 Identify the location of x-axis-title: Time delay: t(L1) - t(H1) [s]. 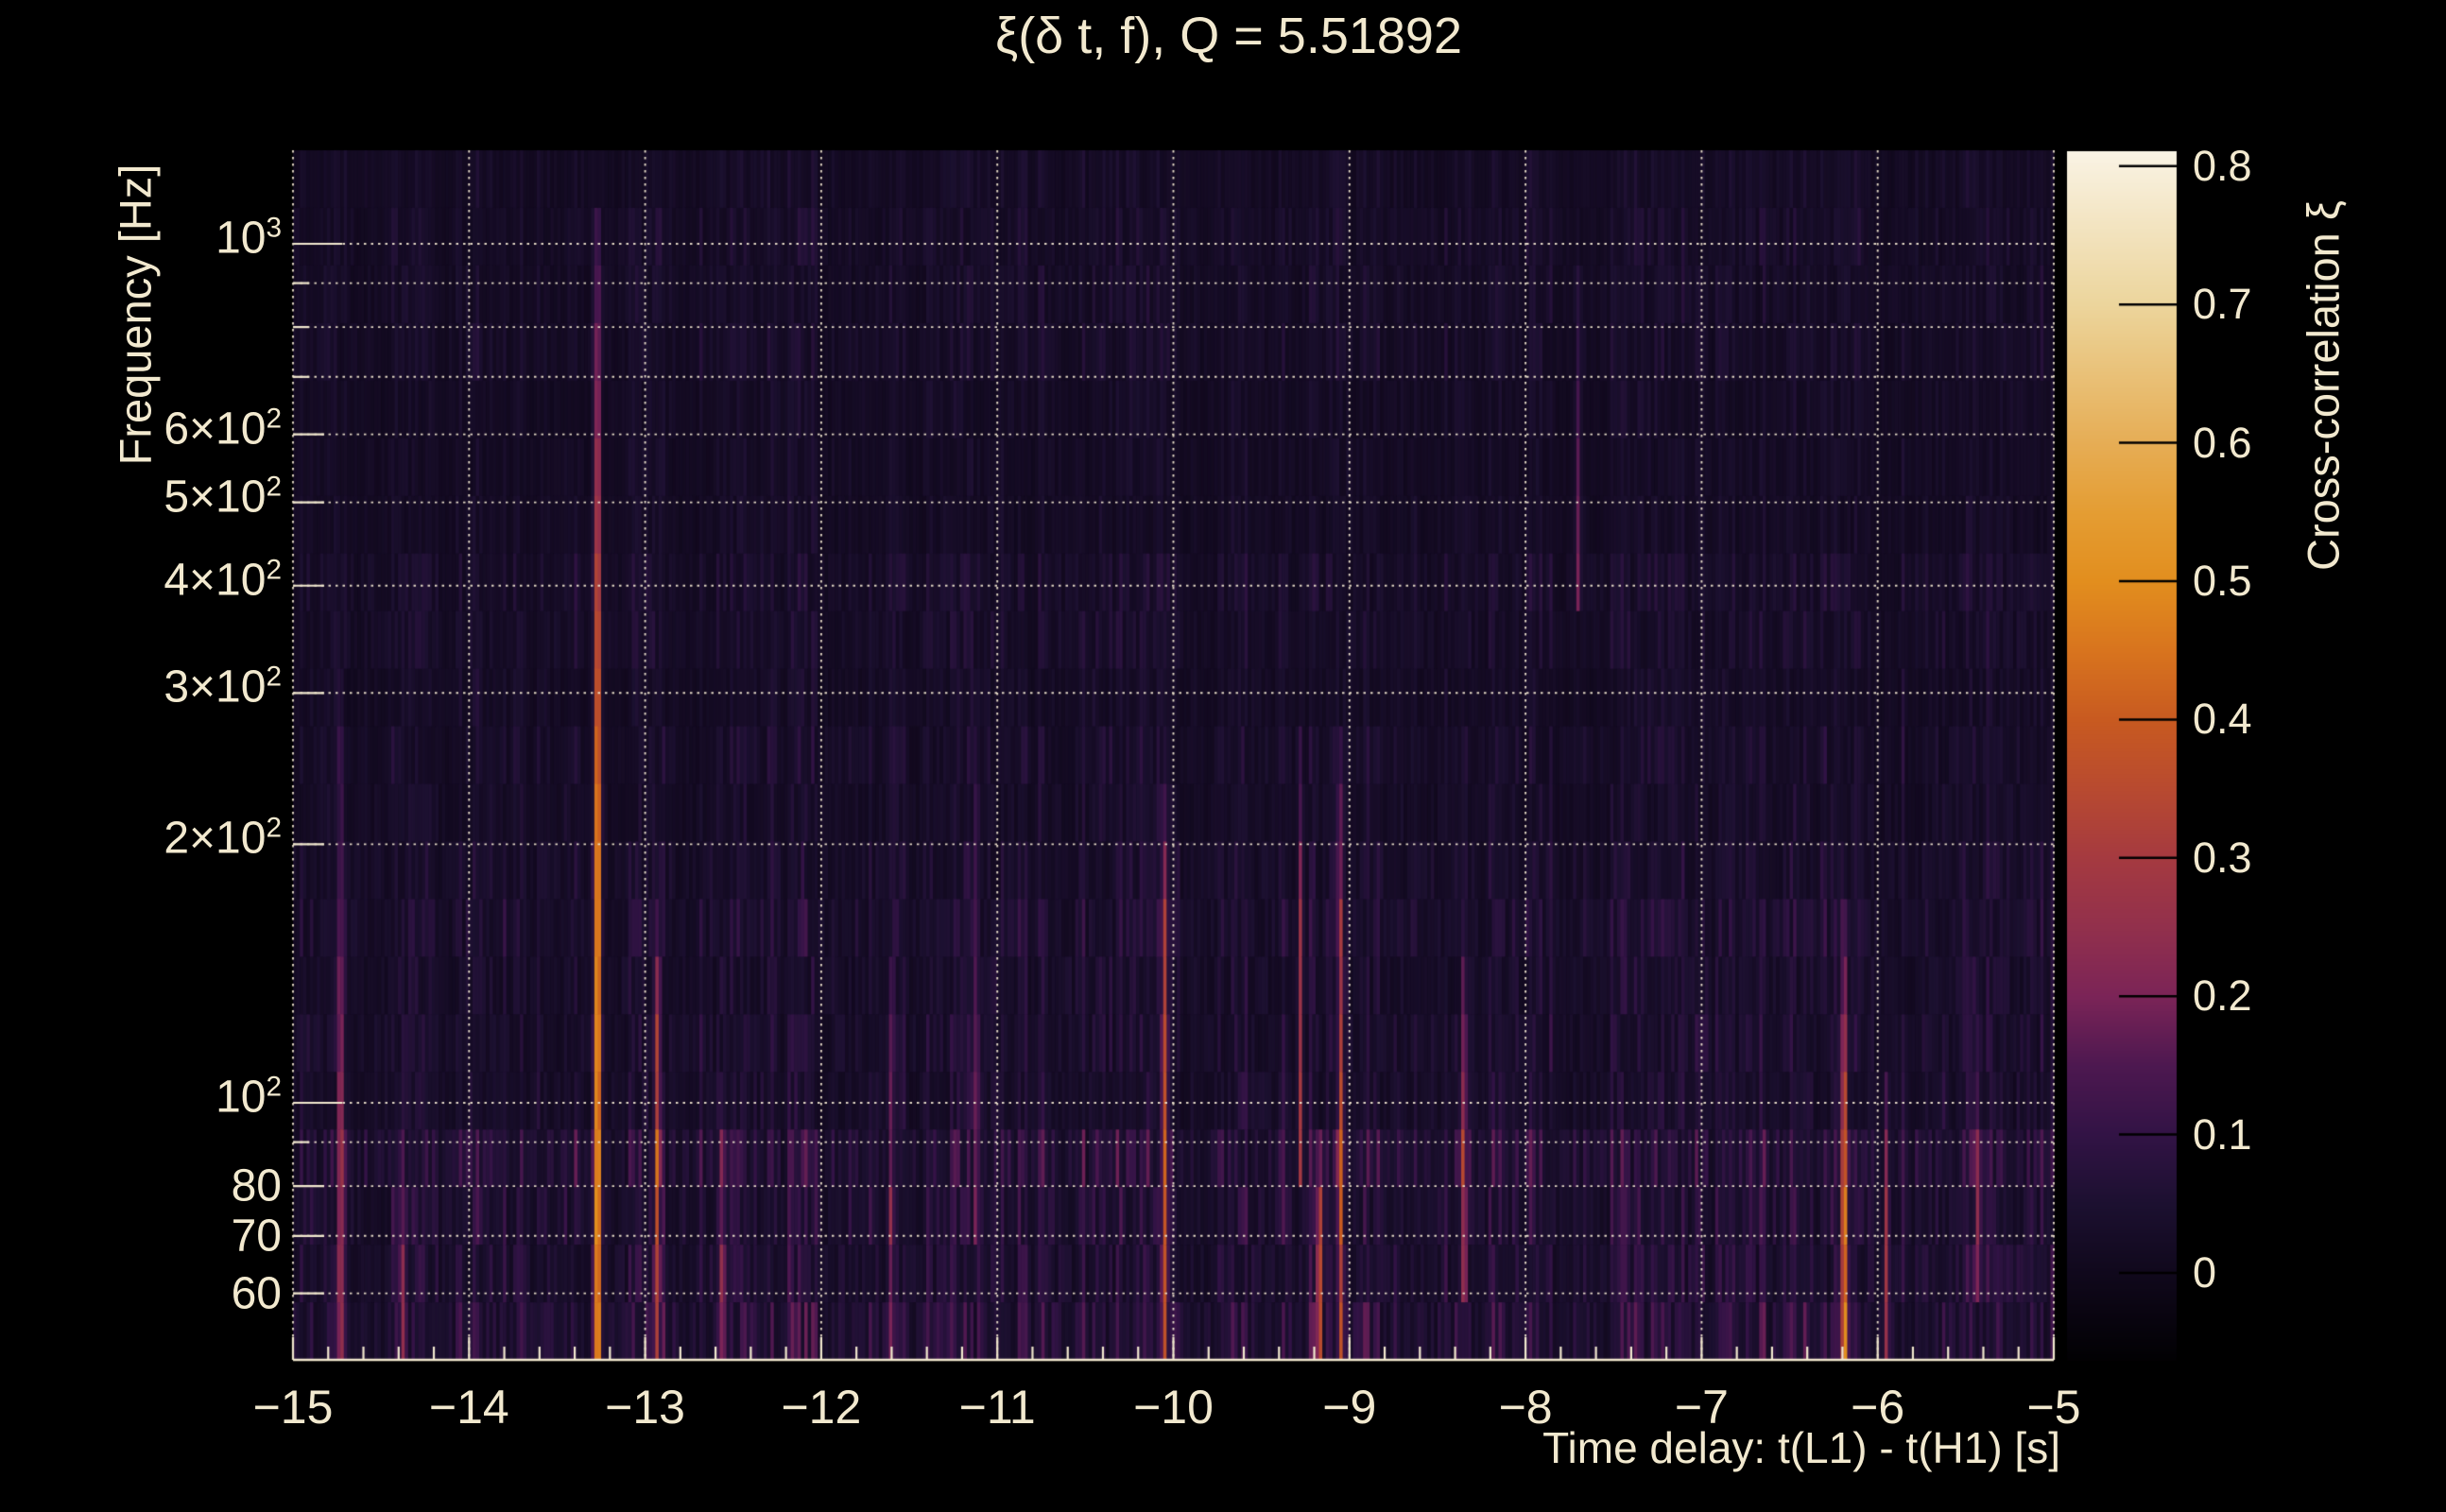
(1801, 1447).